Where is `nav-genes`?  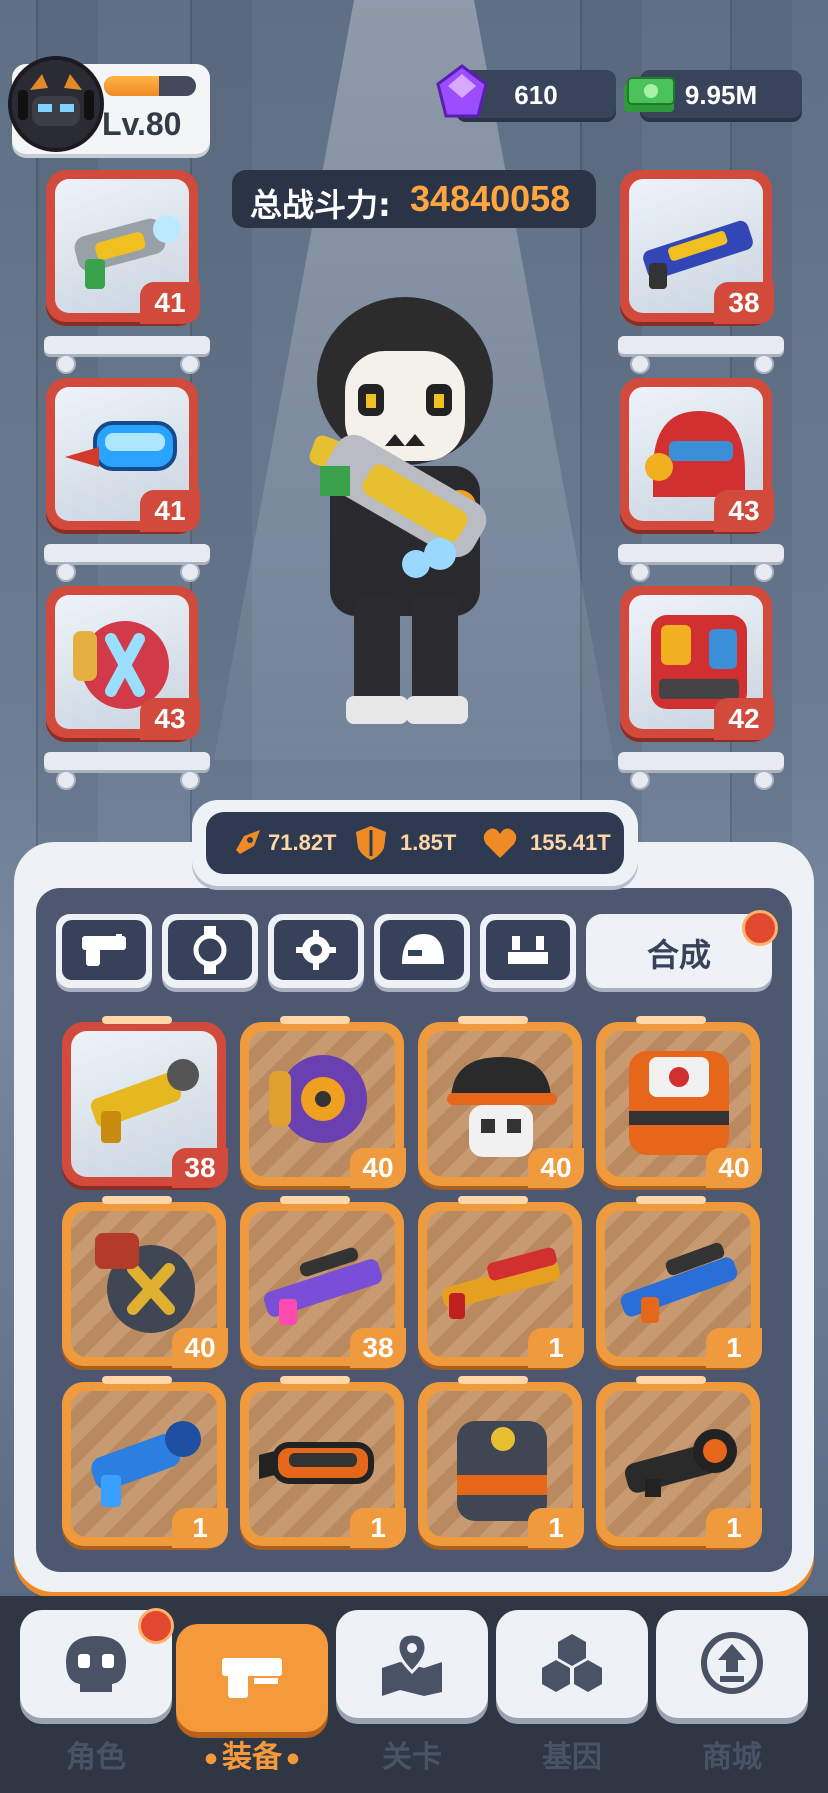
nav-genes is located at coordinates (572, 1664).